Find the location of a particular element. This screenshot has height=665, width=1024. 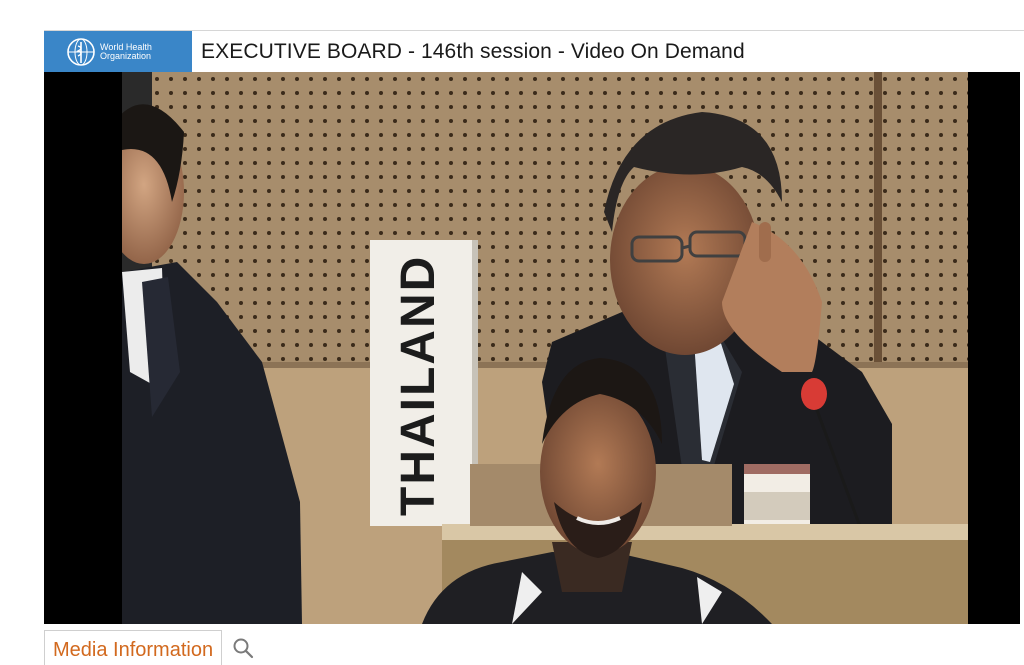

search-icon is located at coordinates (243, 648).